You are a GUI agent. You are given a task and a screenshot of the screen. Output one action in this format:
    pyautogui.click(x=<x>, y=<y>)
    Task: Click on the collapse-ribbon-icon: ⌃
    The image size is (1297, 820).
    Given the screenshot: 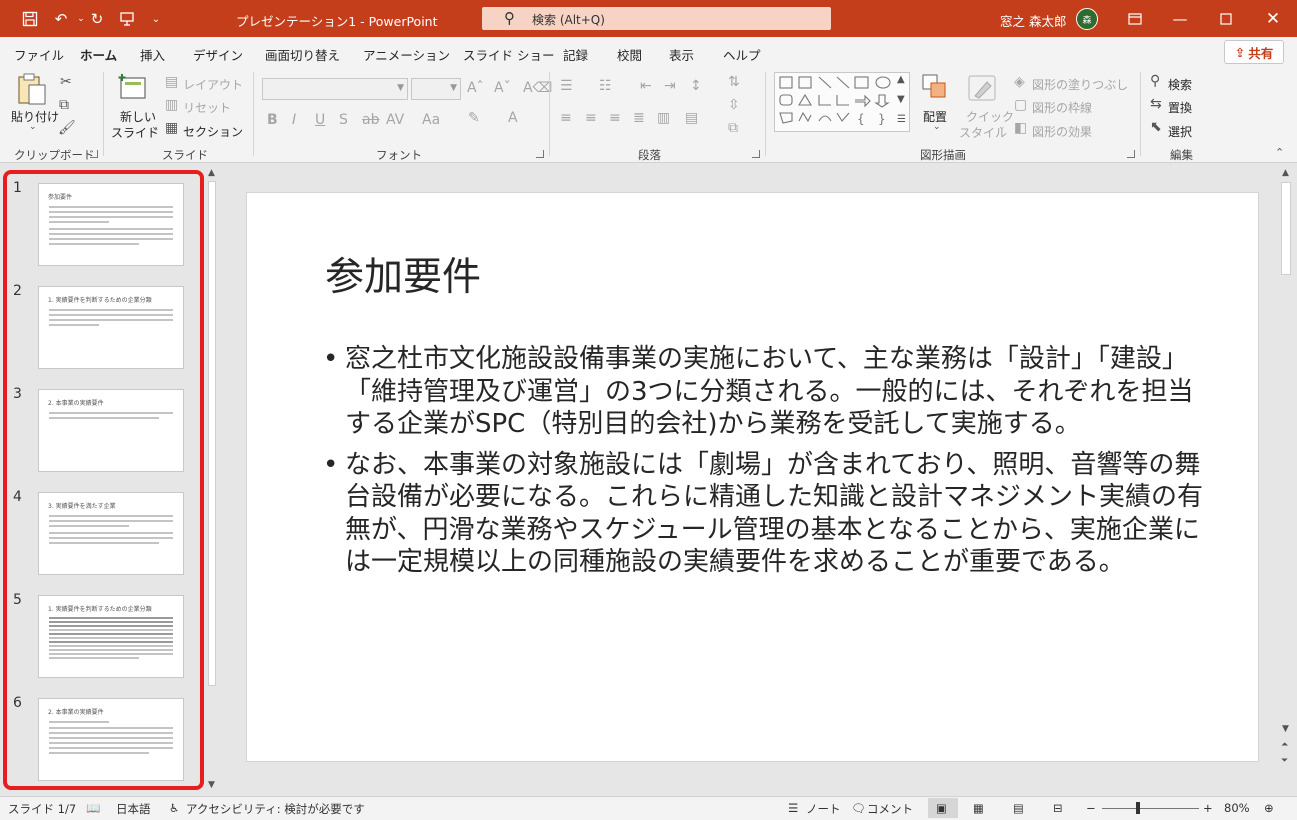 What is the action you would take?
    pyautogui.click(x=1279, y=152)
    